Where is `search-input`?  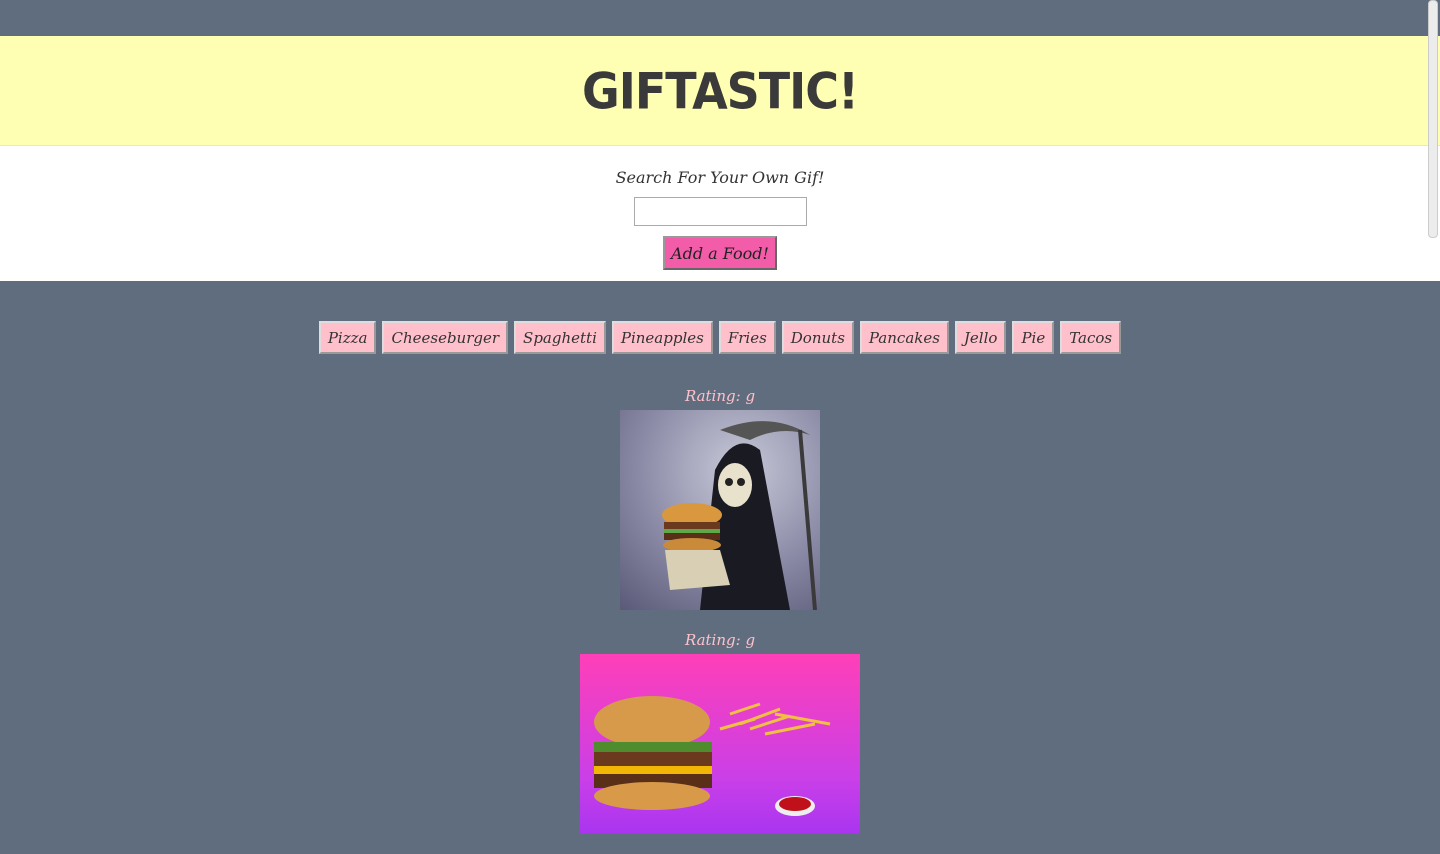 search-input is located at coordinates (720, 211).